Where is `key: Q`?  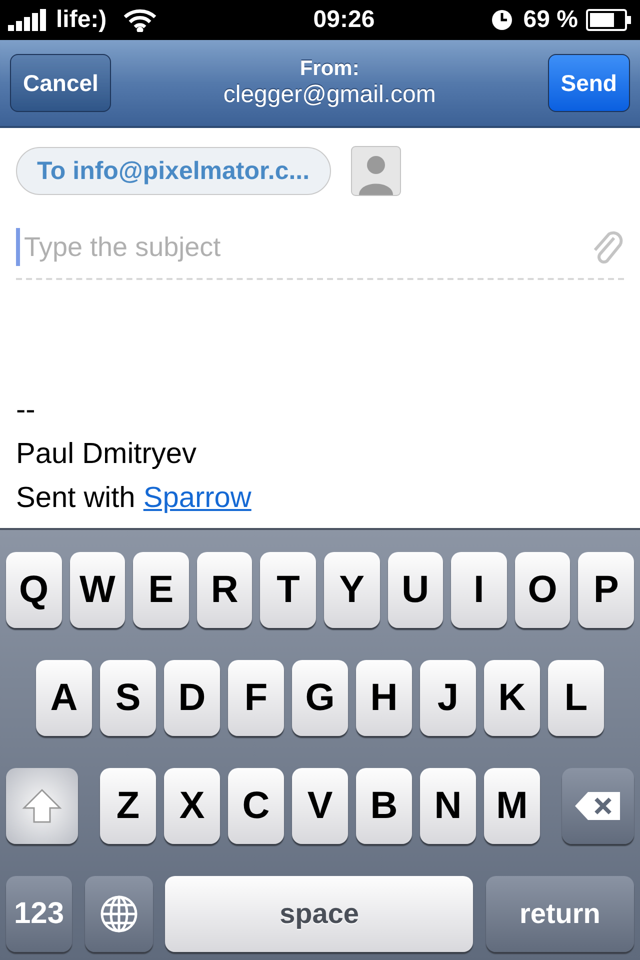 key: Q is located at coordinates (34, 590).